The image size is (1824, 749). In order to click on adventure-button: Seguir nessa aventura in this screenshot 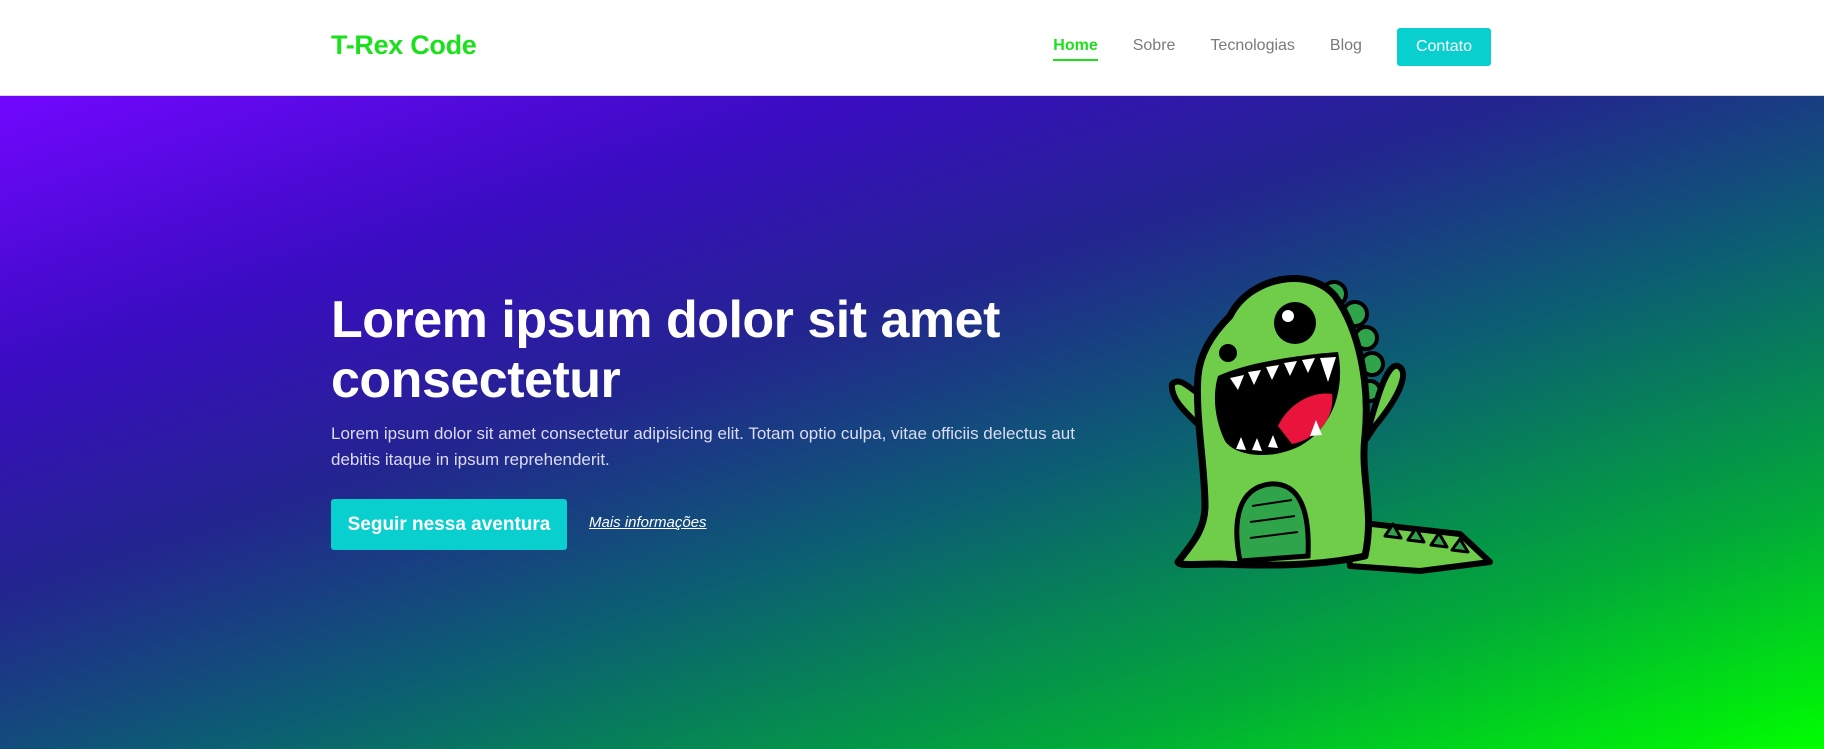, I will do `click(449, 524)`.